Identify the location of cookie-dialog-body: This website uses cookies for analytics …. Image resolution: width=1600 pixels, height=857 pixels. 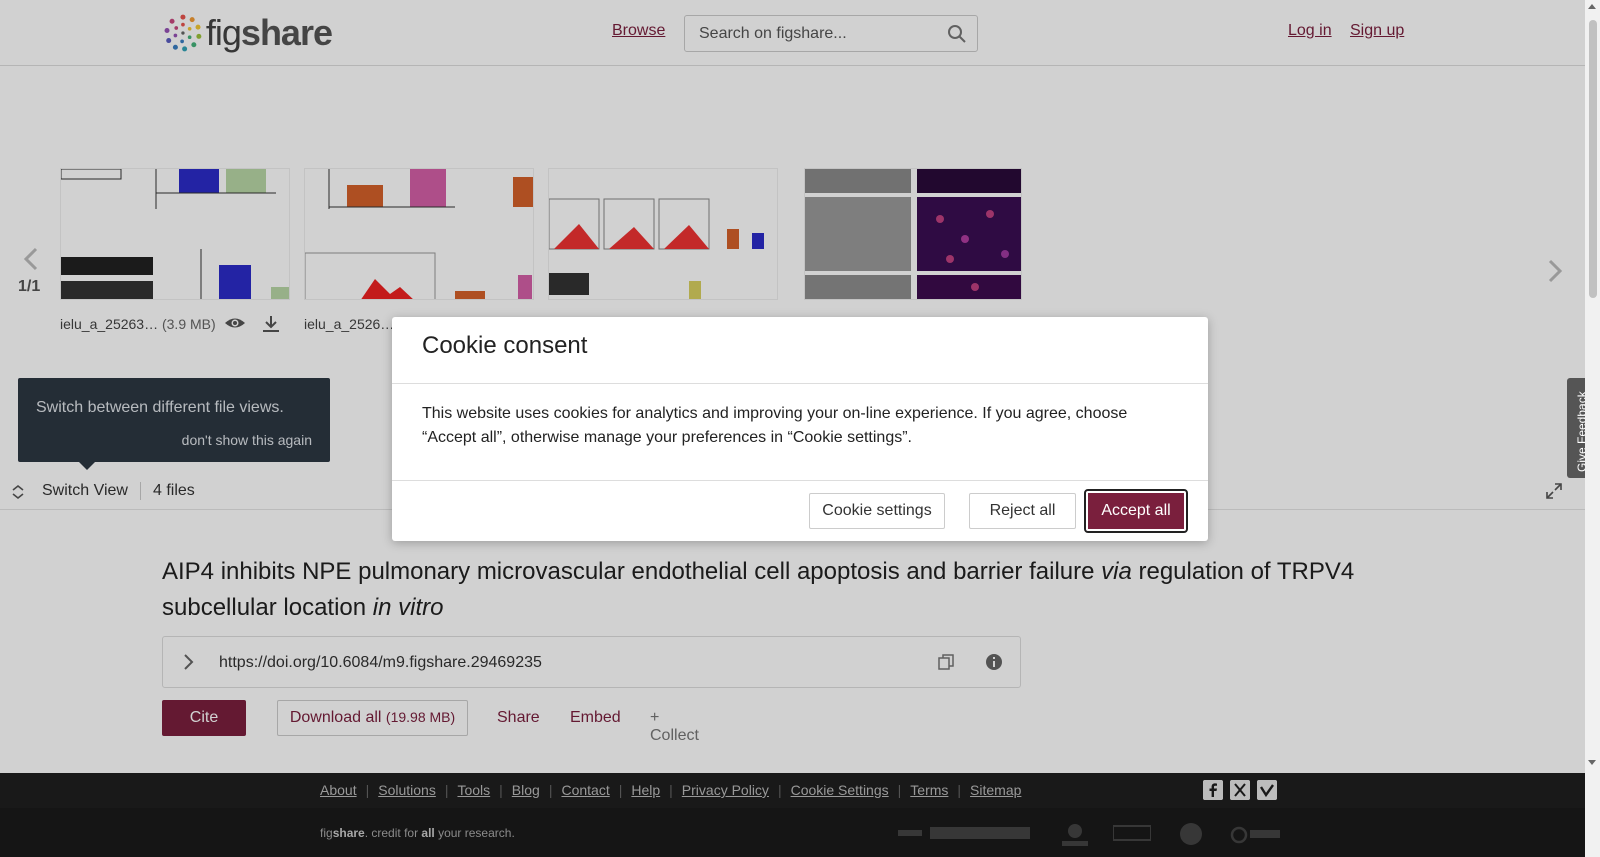
(775, 425).